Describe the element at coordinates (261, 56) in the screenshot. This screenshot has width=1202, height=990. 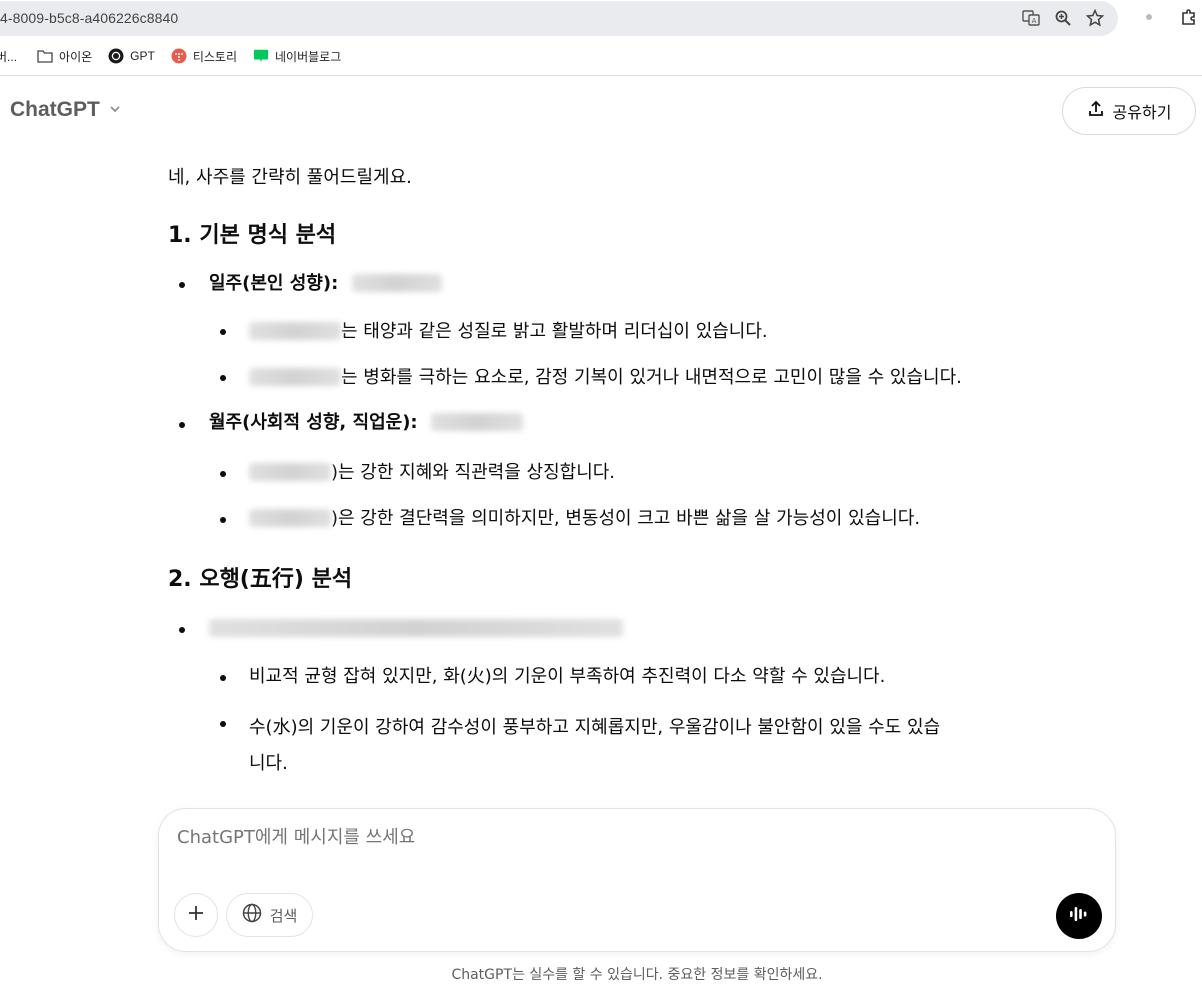
I see `naver-blog-icon` at that location.